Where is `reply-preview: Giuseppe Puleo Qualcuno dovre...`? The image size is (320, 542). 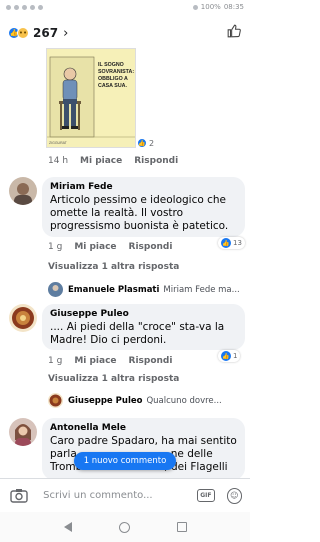 reply-preview: Giuseppe Puleo Qualcuno dovre... is located at coordinates (135, 400).